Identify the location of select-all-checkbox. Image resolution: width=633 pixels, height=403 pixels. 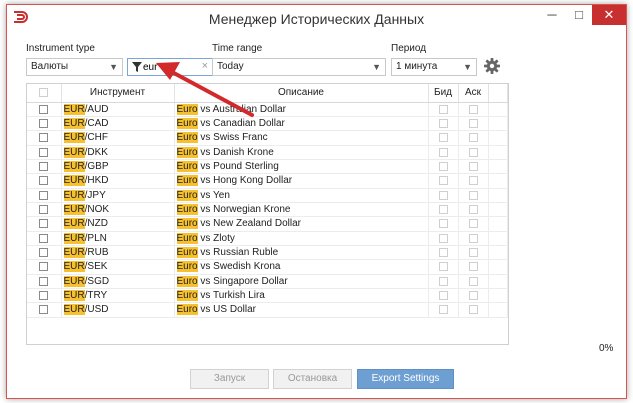
(44, 93).